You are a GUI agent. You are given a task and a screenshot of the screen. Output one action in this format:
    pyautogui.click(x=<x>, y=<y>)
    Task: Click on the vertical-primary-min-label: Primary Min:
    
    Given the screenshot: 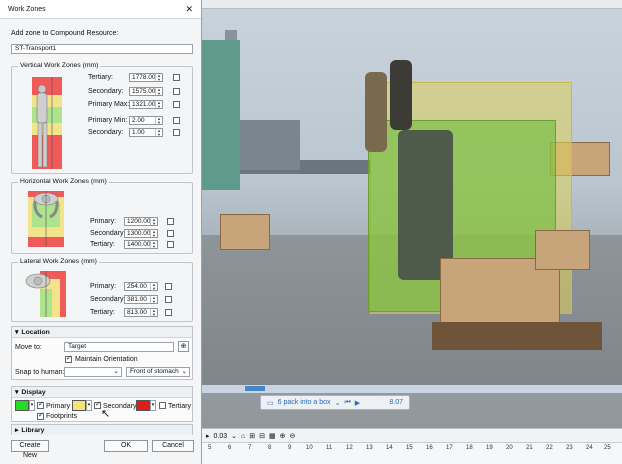 What is the action you would take?
    pyautogui.click(x=108, y=120)
    